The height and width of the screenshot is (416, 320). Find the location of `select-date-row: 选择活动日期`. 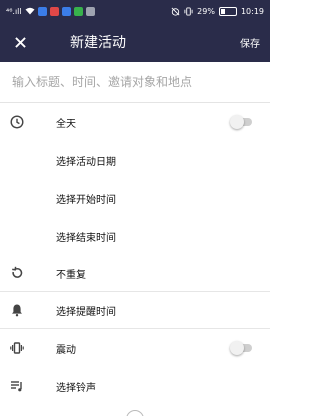

select-date-row: 选择活动日期 is located at coordinates (135, 160).